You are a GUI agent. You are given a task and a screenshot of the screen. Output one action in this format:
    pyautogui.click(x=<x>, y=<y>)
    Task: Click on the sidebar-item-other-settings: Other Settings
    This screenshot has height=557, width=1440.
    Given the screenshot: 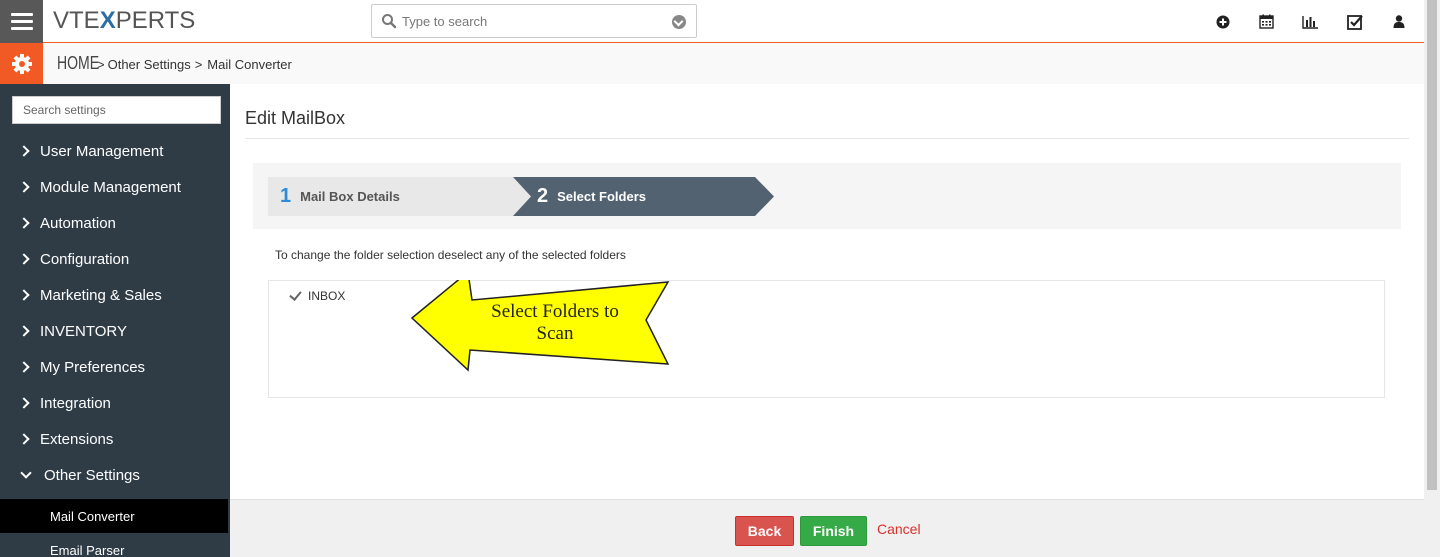 What is the action you would take?
    pyautogui.click(x=115, y=475)
    